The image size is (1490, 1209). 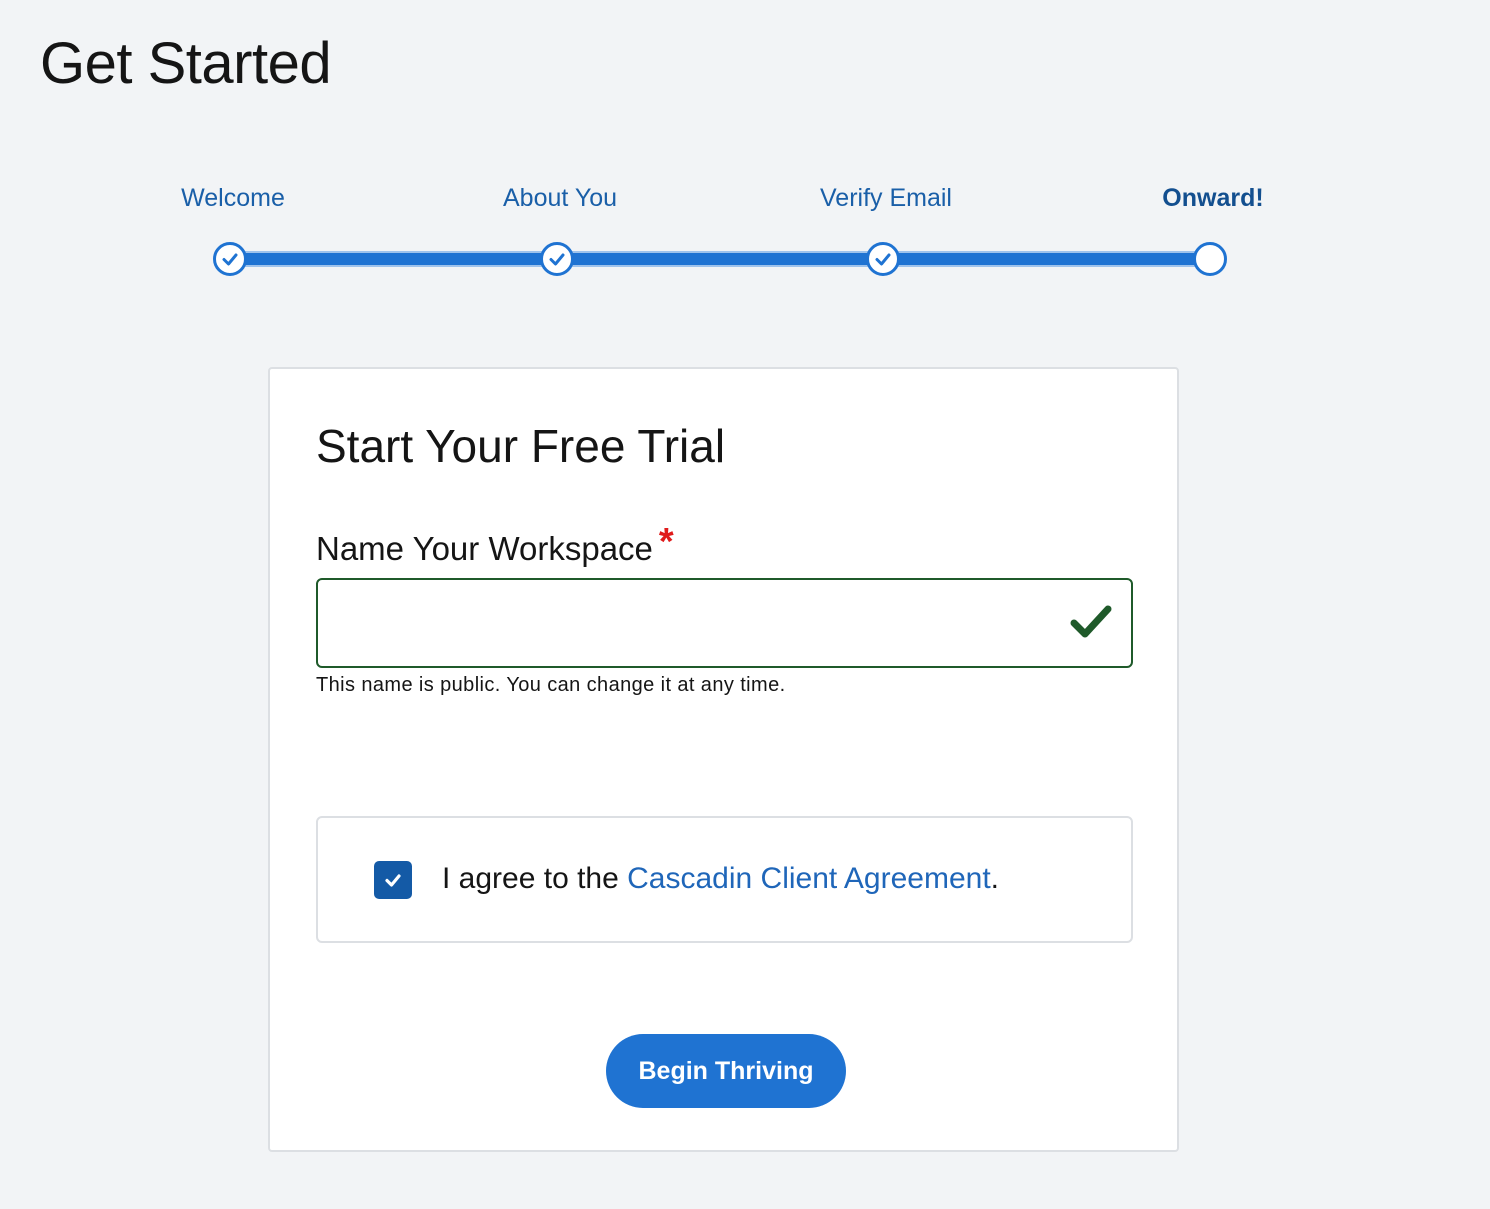 I want to click on step-node-onward, so click(x=1210, y=259).